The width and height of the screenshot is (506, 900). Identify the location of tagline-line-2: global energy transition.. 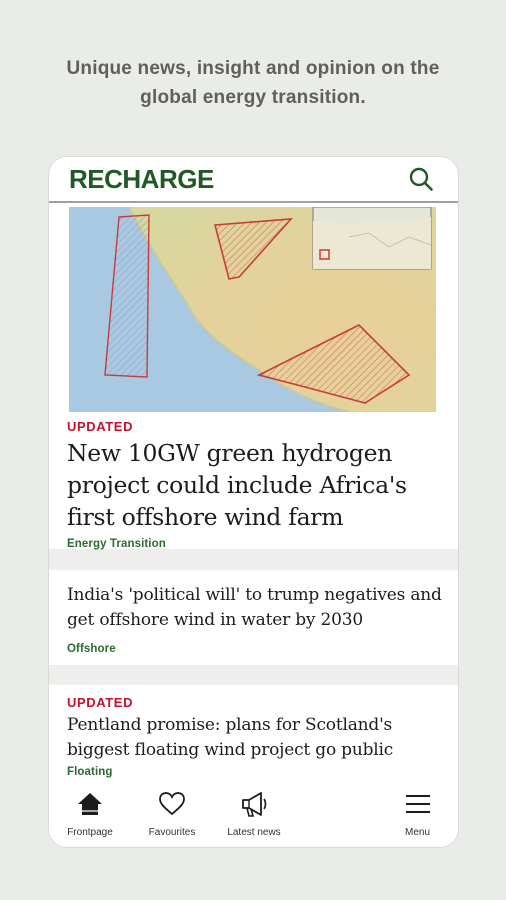
(253, 97).